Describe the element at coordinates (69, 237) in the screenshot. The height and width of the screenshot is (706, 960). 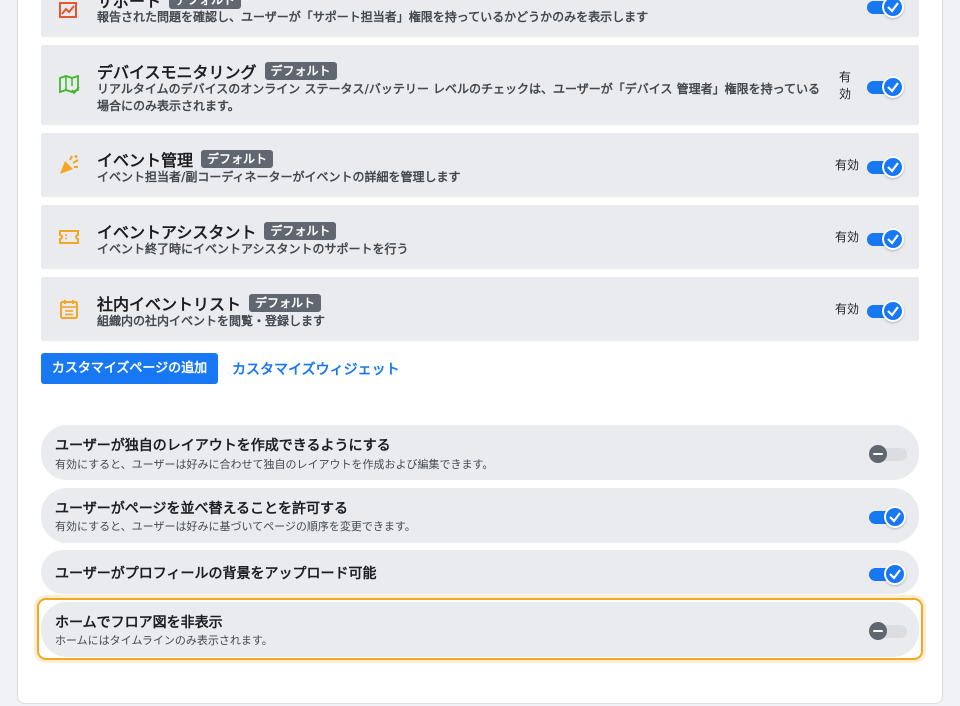
I see `ticket-icon` at that location.